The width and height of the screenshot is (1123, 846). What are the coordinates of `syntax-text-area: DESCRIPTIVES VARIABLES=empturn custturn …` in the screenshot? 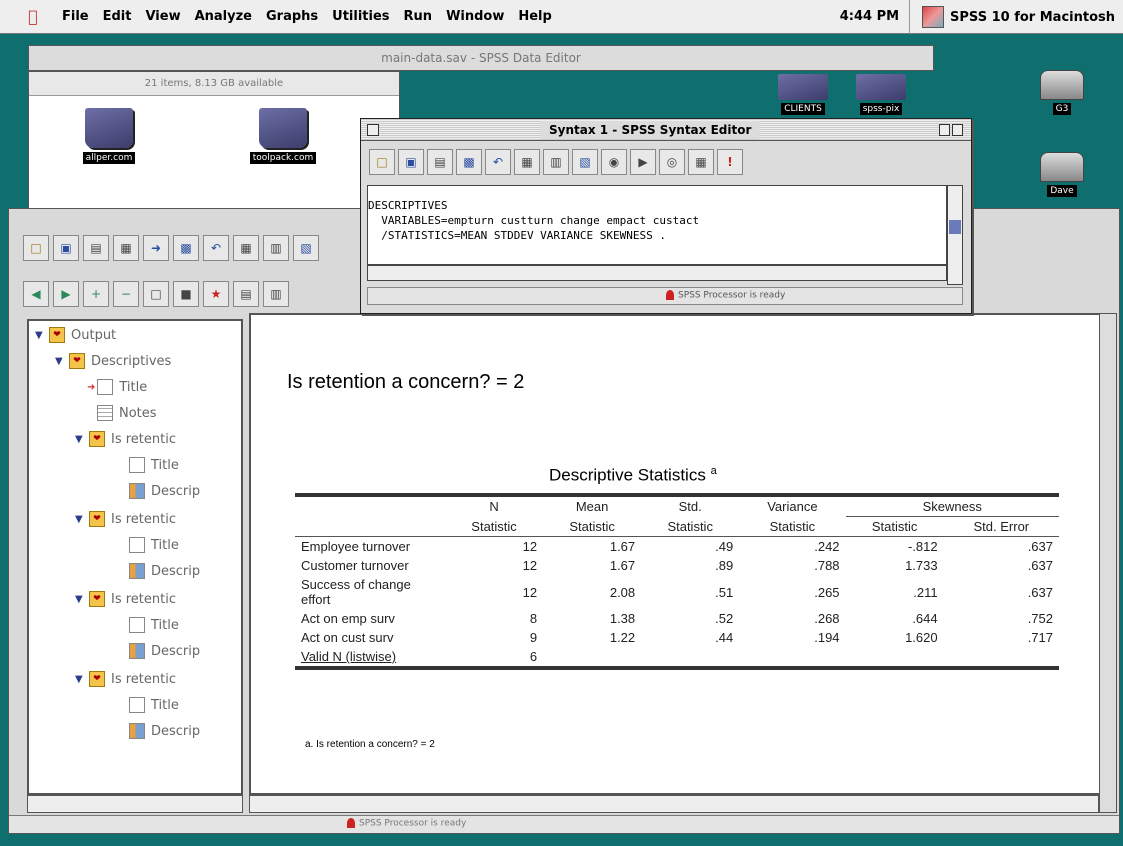 It's located at (657, 225).